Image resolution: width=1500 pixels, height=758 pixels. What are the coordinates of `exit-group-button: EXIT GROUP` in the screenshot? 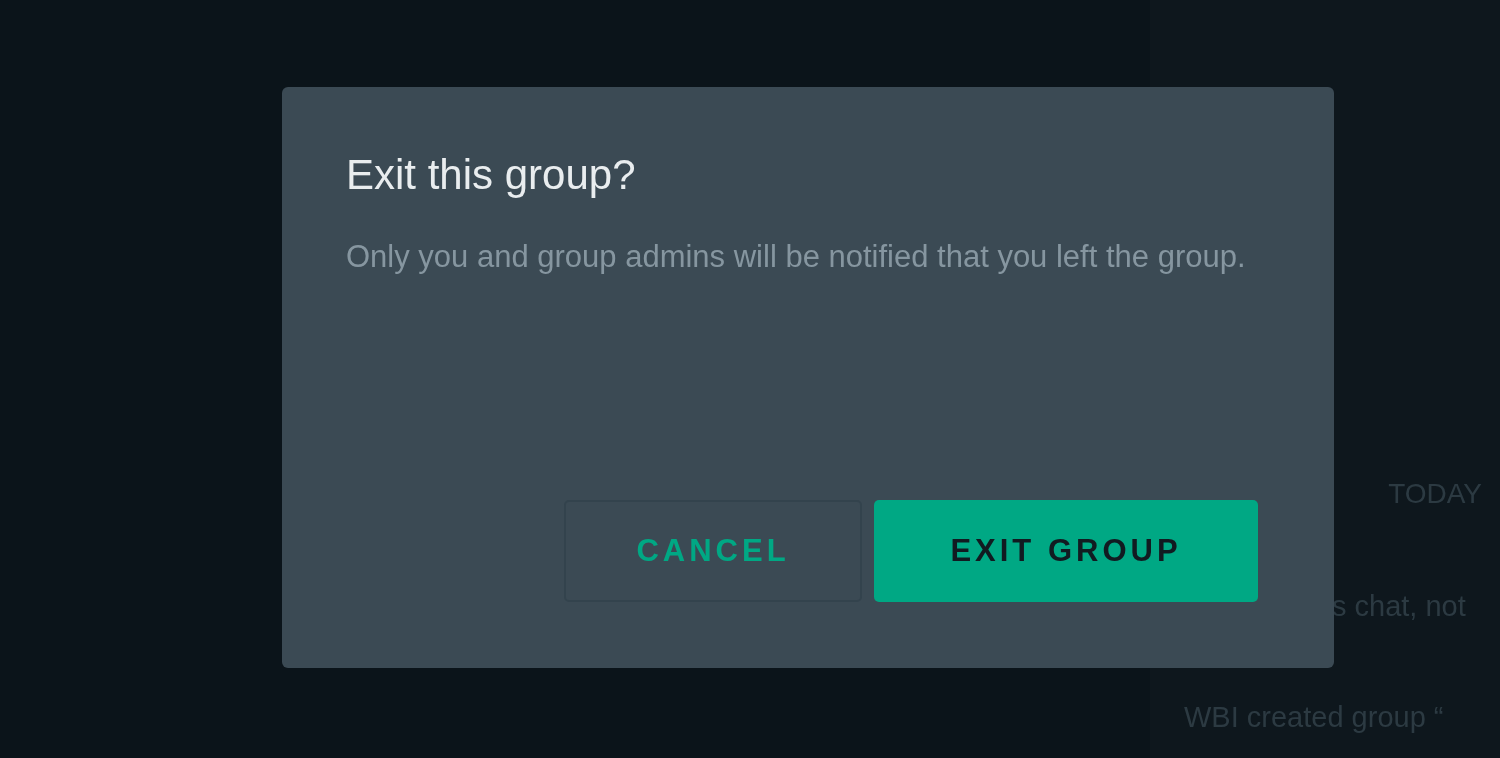 It's located at (1066, 551).